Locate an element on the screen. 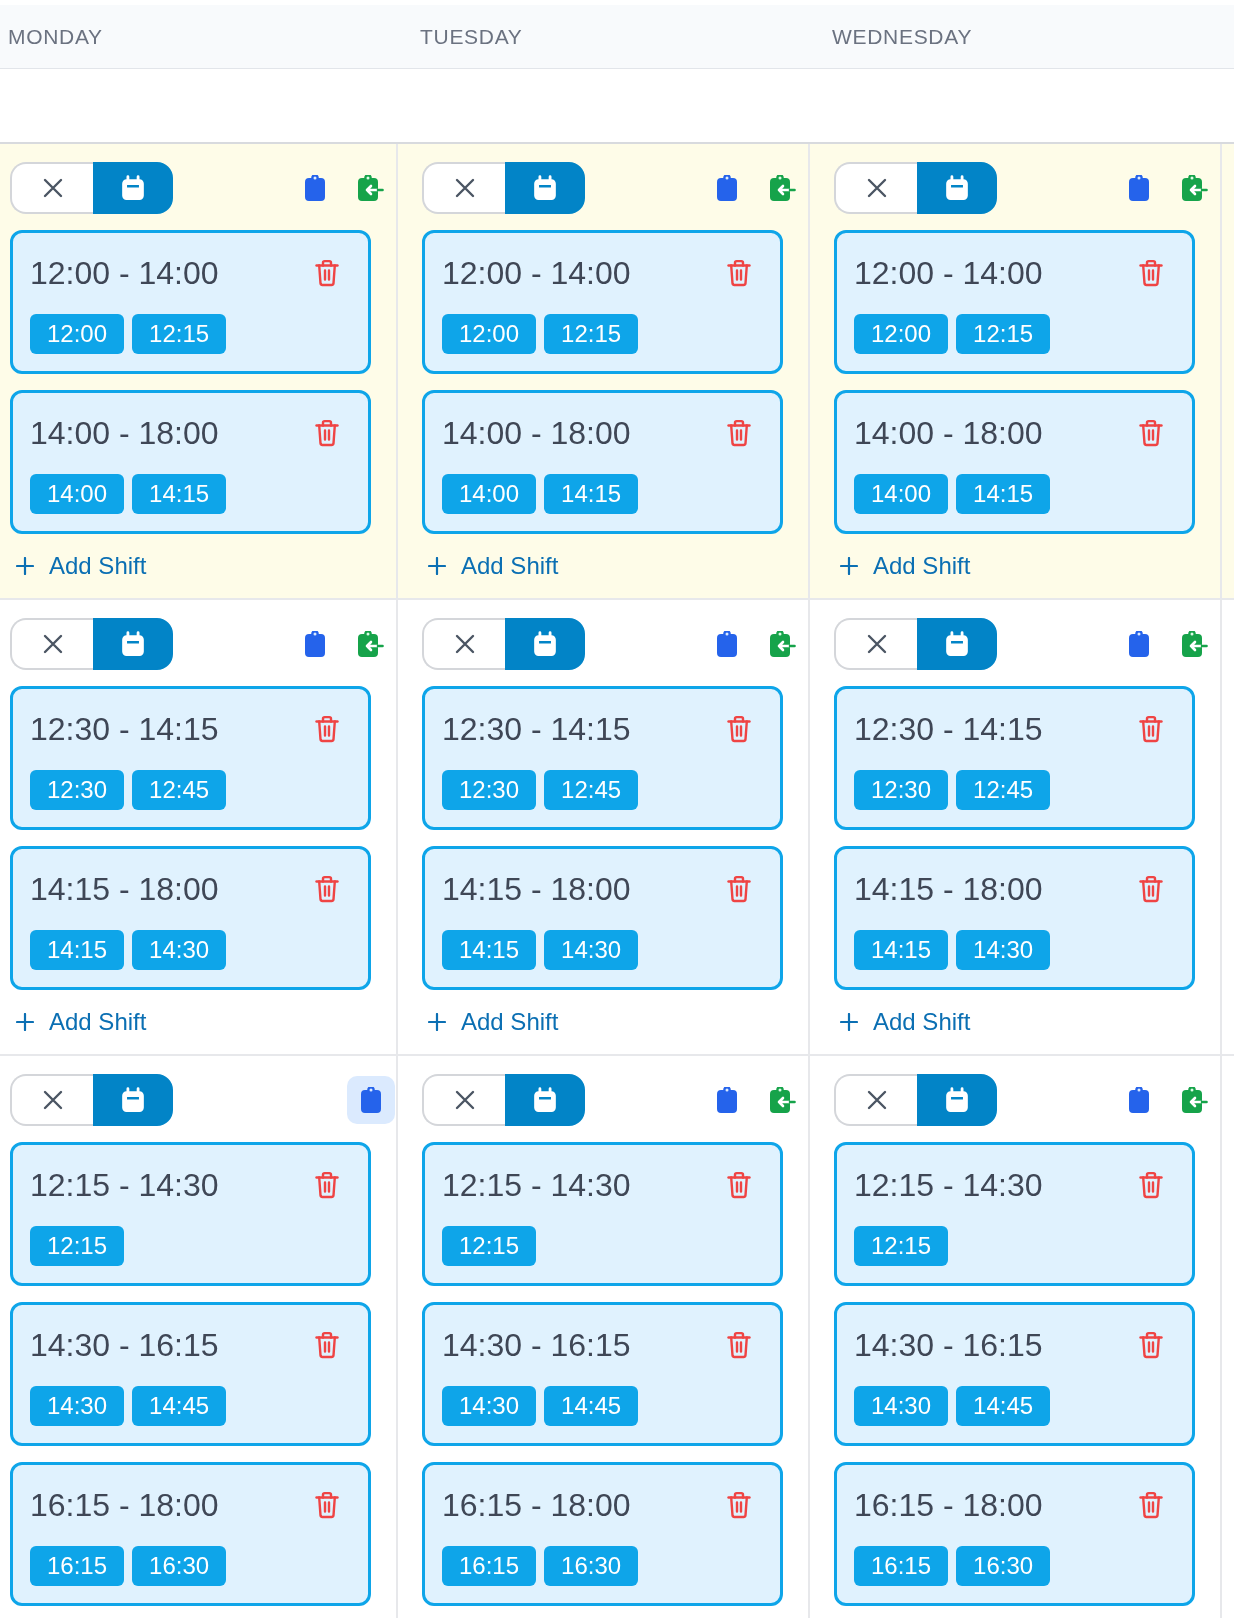  shift-time-range: 16:15 - 18:00 is located at coordinates (536, 1505).